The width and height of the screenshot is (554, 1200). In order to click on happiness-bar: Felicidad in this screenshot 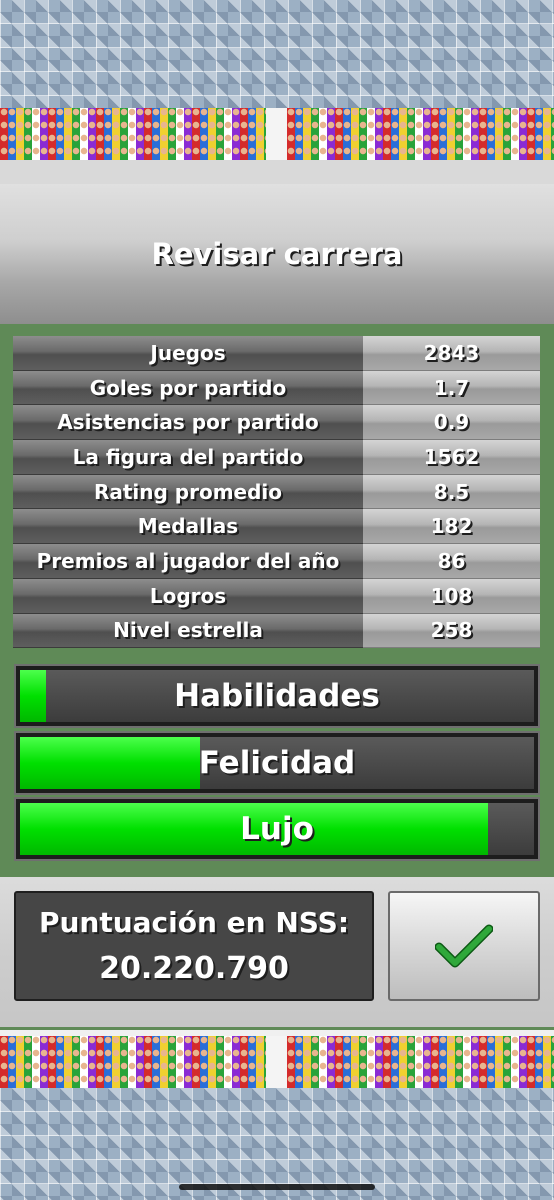, I will do `click(277, 763)`.